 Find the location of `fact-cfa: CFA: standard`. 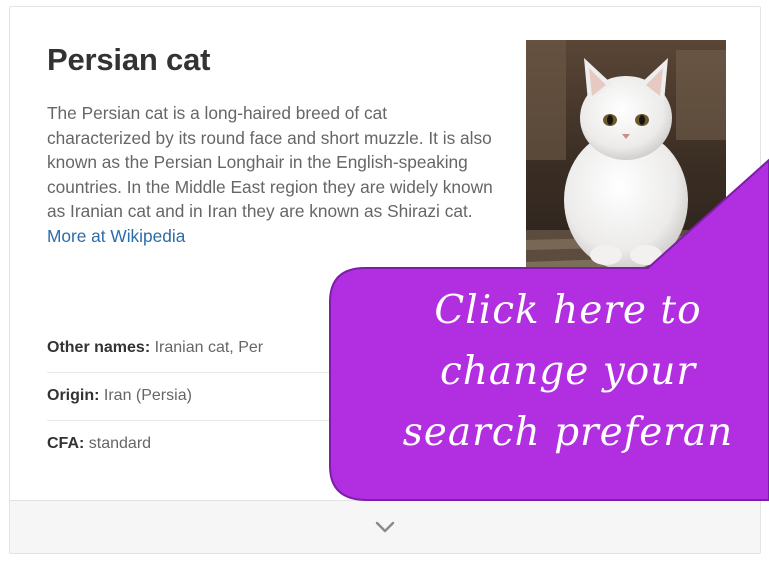

fact-cfa: CFA: standard is located at coordinates (196, 445).